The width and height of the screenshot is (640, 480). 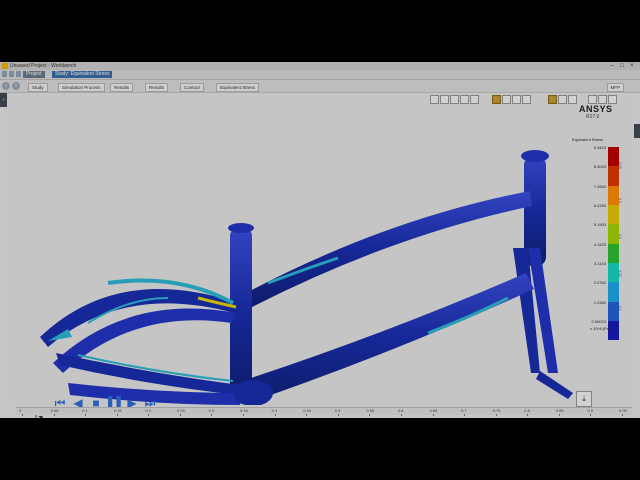 What do you see at coordinates (620, 200) in the screenshot?
I see `legend-side-label: 0.3` at bounding box center [620, 200].